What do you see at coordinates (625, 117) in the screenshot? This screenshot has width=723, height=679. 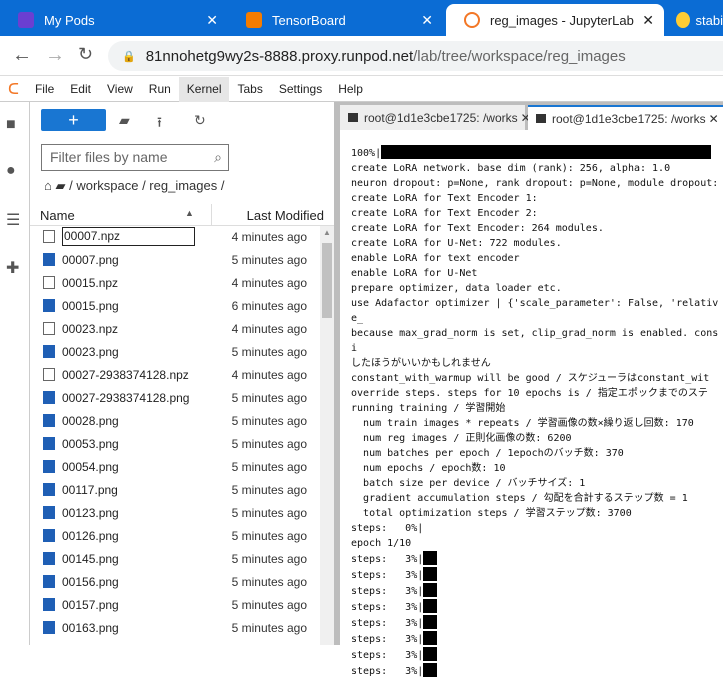 I see `terminal-tab-2: root@1d1e3cbe1725: /works ✕` at bounding box center [625, 117].